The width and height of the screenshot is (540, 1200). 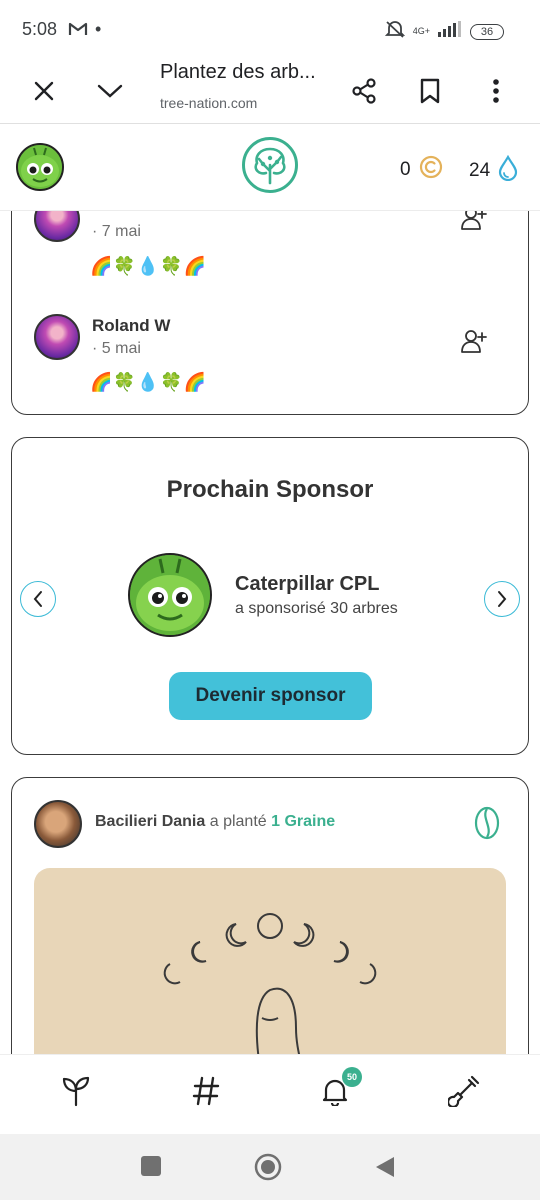 I want to click on more-vert-icon, so click(x=496, y=91).